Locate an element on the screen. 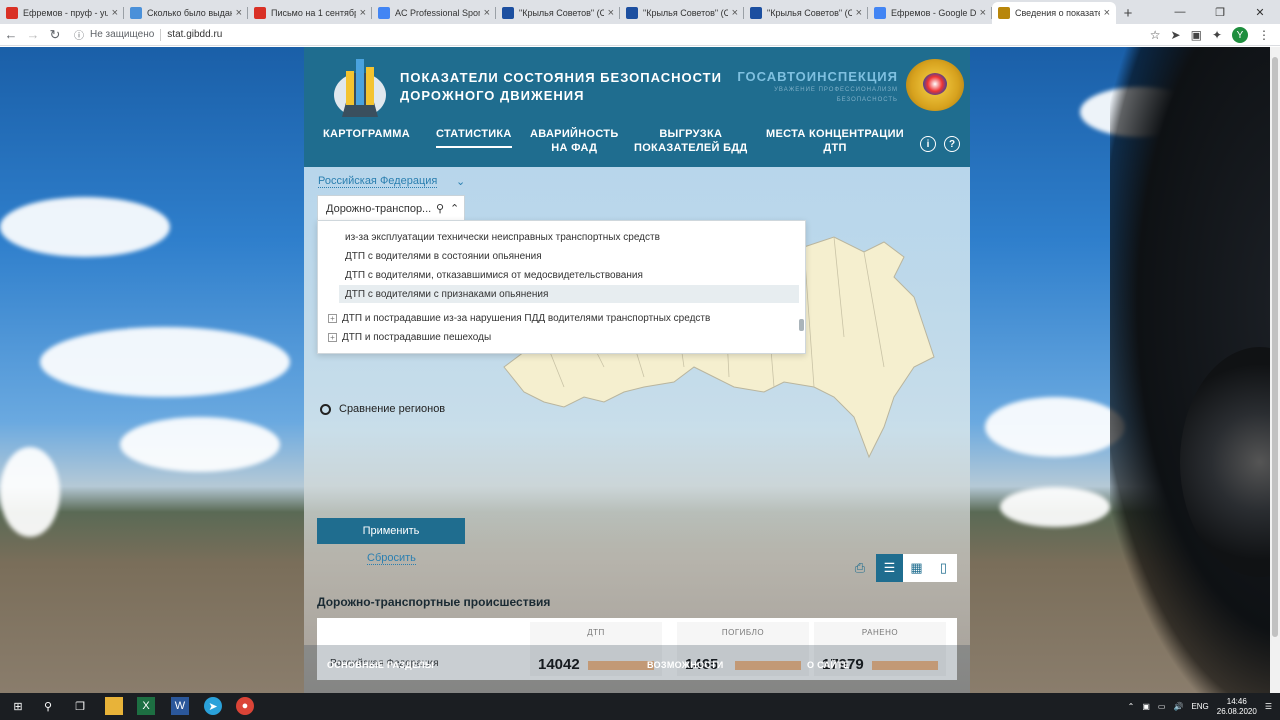  volume-icon: 🔊 is located at coordinates (1178, 706).